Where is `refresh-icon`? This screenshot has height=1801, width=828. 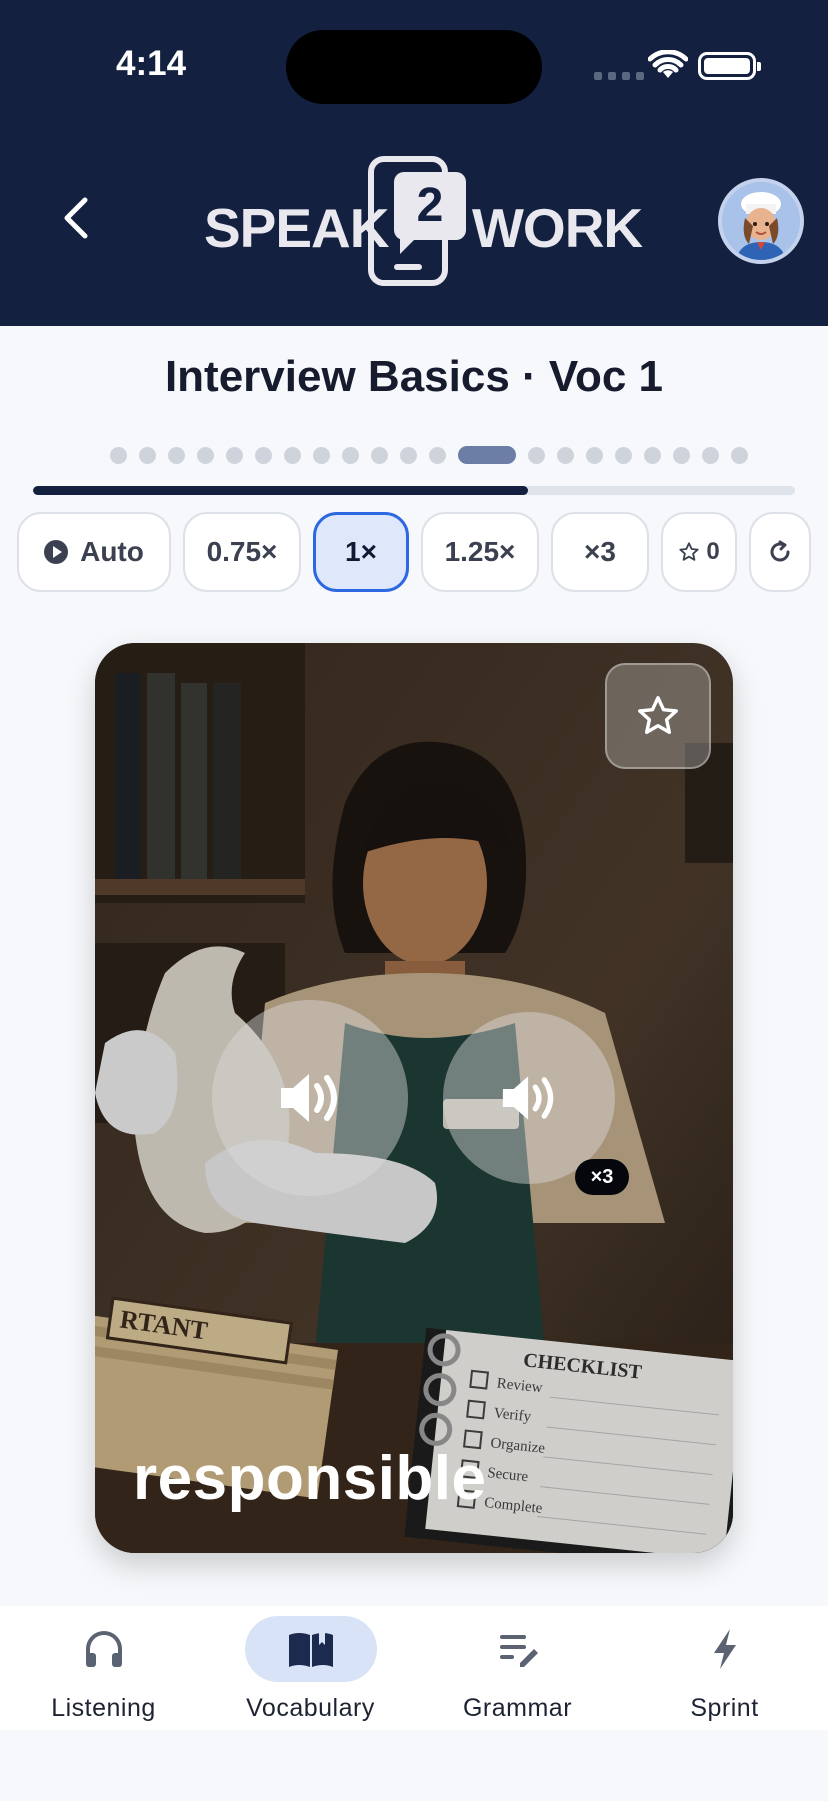 refresh-icon is located at coordinates (780, 551).